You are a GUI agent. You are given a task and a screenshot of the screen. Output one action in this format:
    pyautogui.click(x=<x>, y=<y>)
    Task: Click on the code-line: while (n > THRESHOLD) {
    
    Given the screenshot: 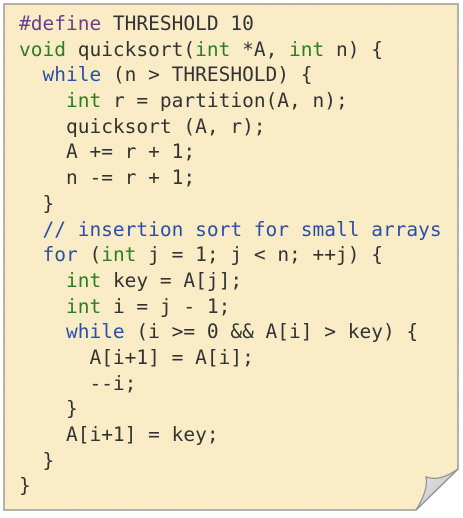 What is the action you would take?
    pyautogui.click(x=230, y=75)
    